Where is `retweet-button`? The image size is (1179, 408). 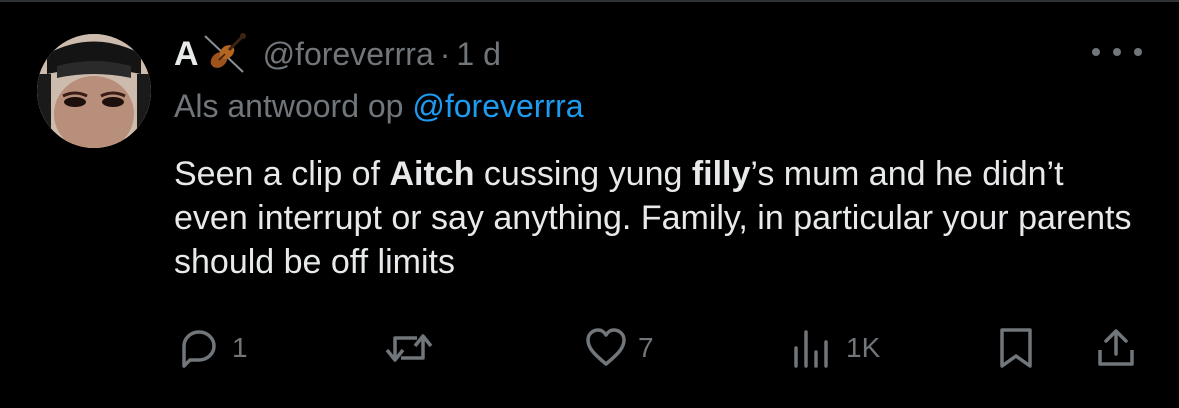
retweet-button is located at coordinates (414, 348).